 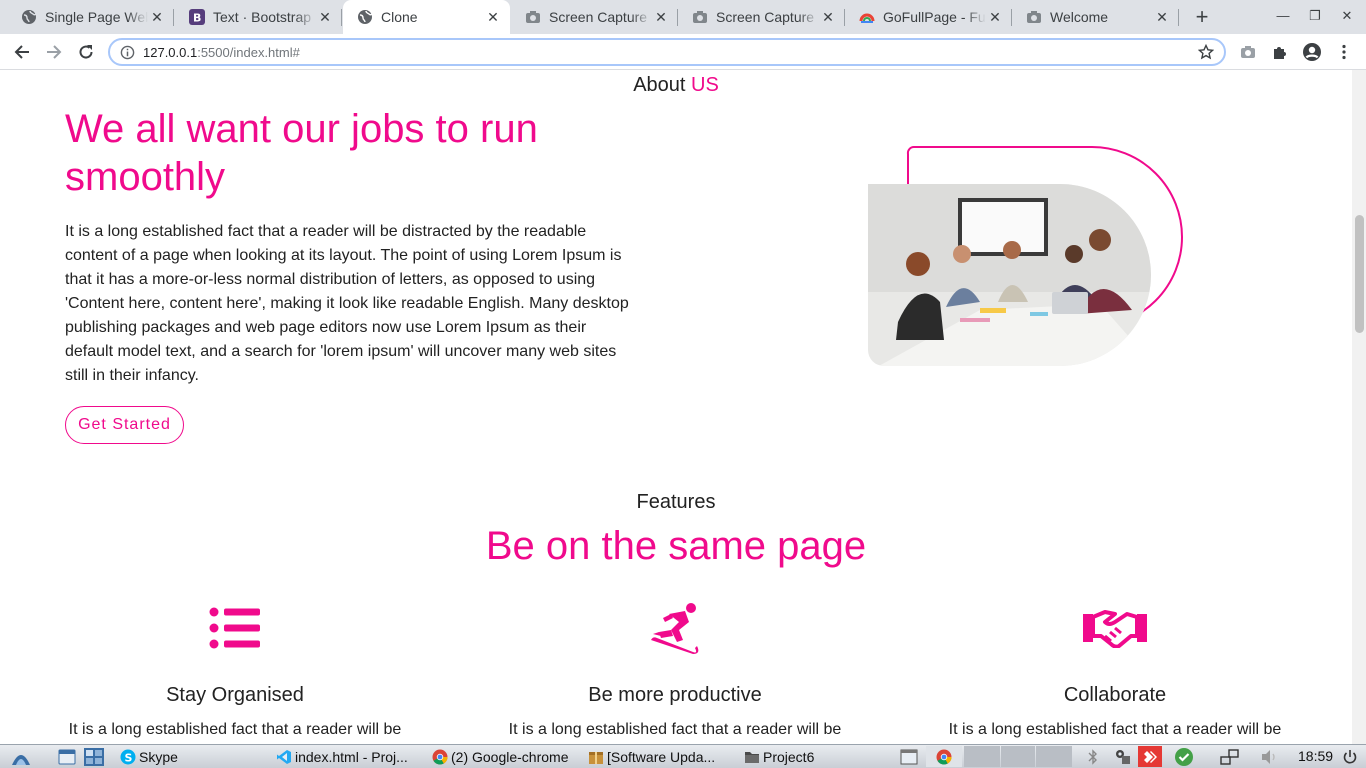 I want to click on tab-title: Welcome, so click(x=1079, y=17).